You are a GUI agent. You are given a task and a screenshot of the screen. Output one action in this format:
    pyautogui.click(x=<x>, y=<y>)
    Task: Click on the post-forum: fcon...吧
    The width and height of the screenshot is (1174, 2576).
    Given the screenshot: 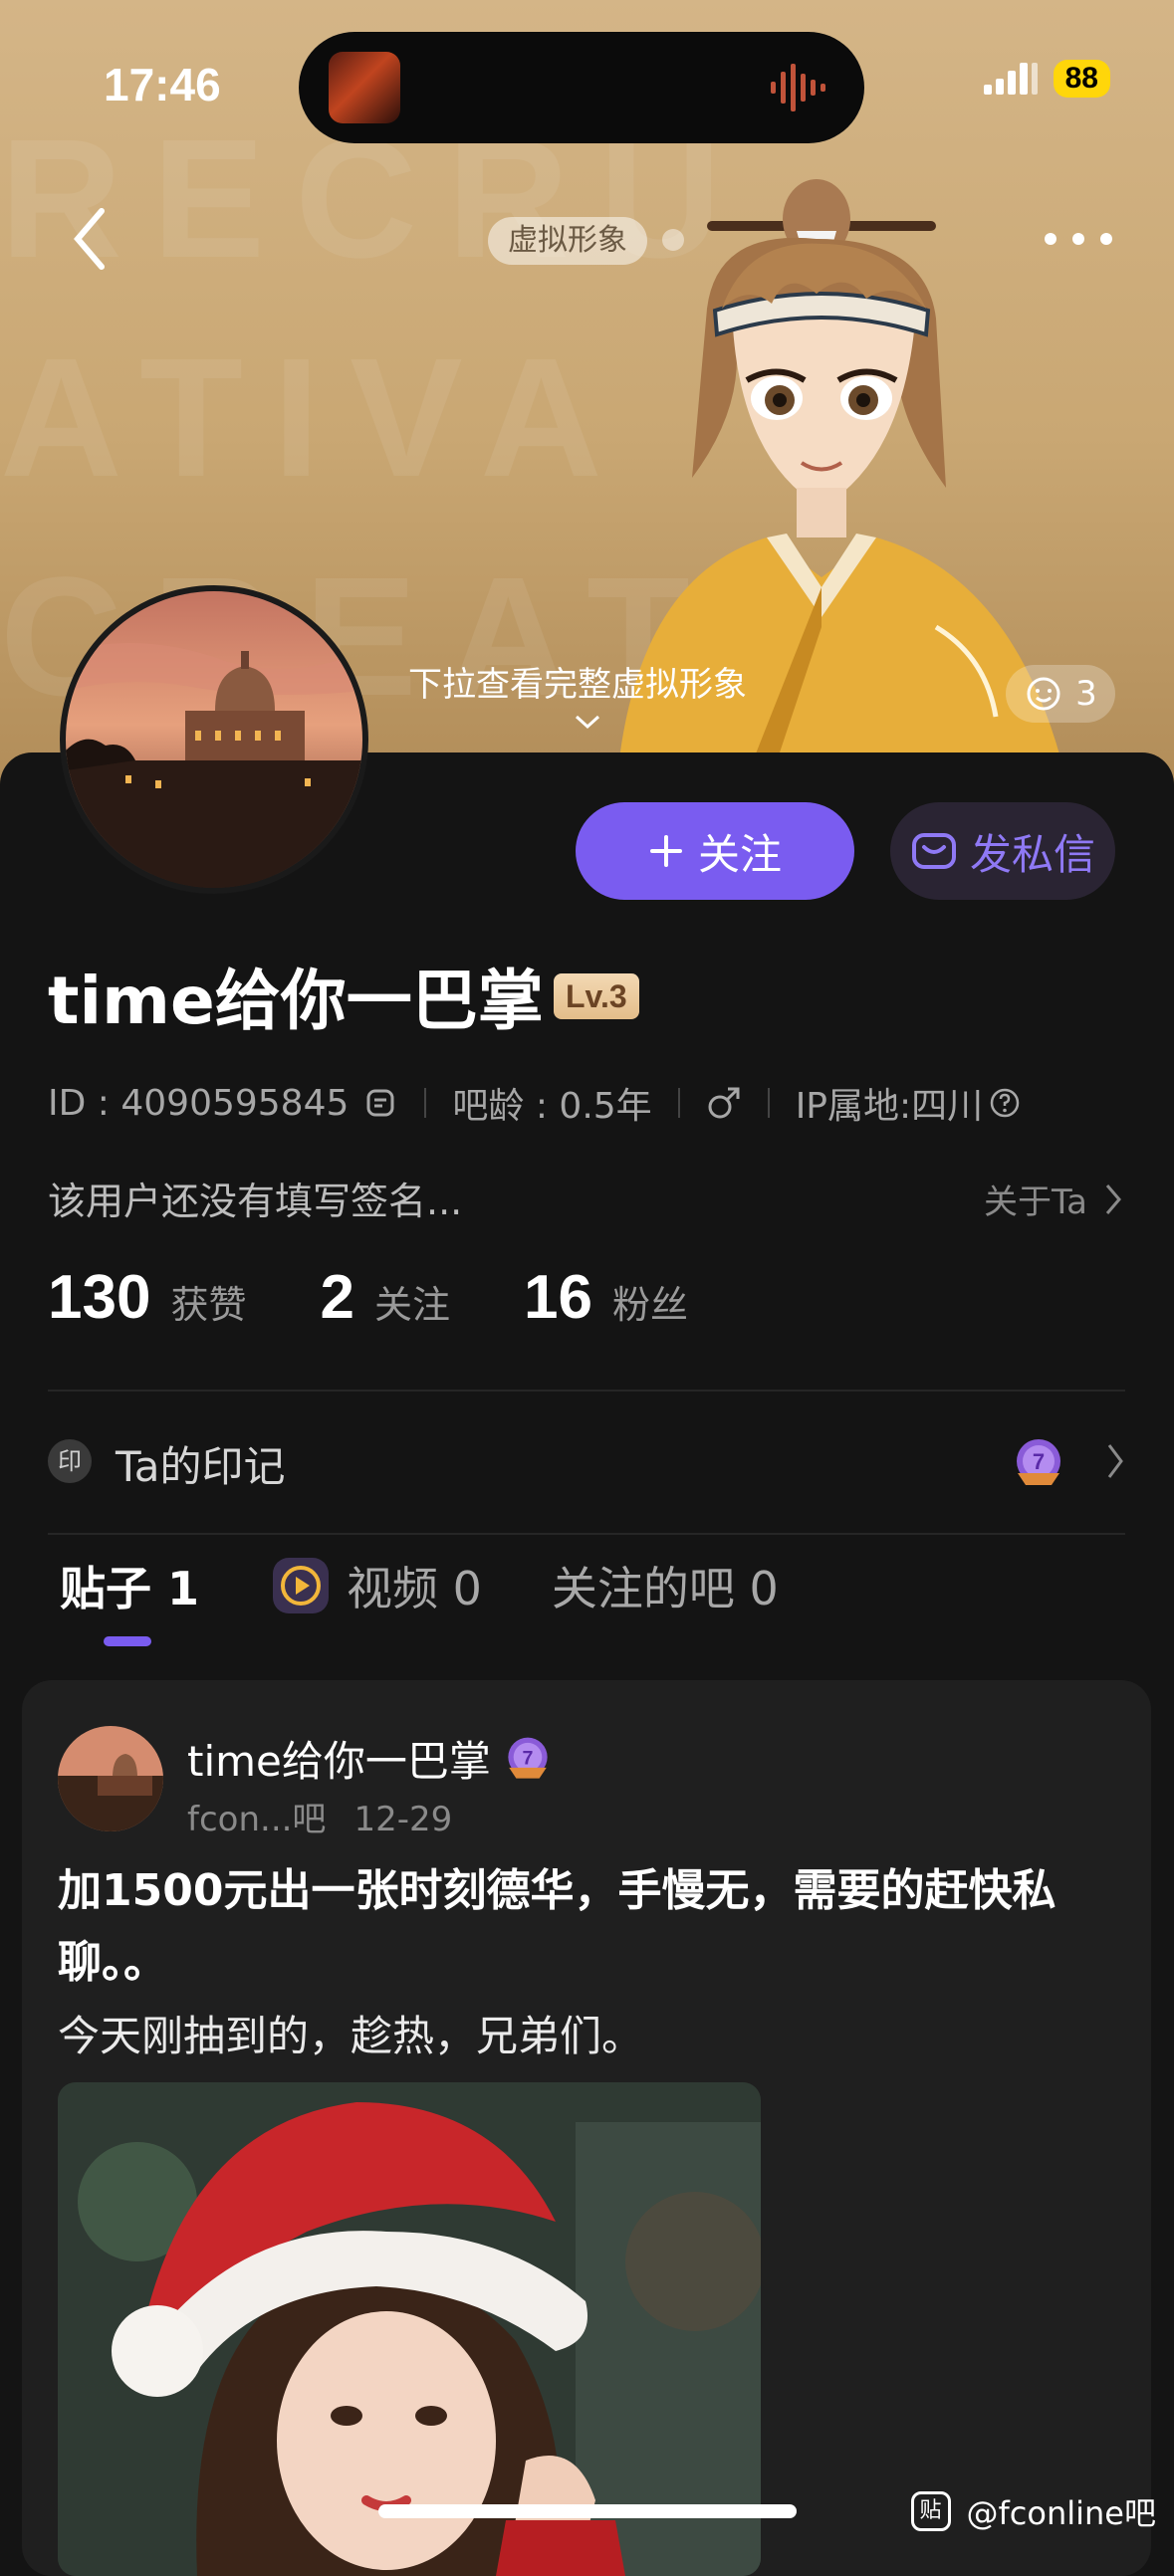 What is the action you would take?
    pyautogui.click(x=256, y=1819)
    